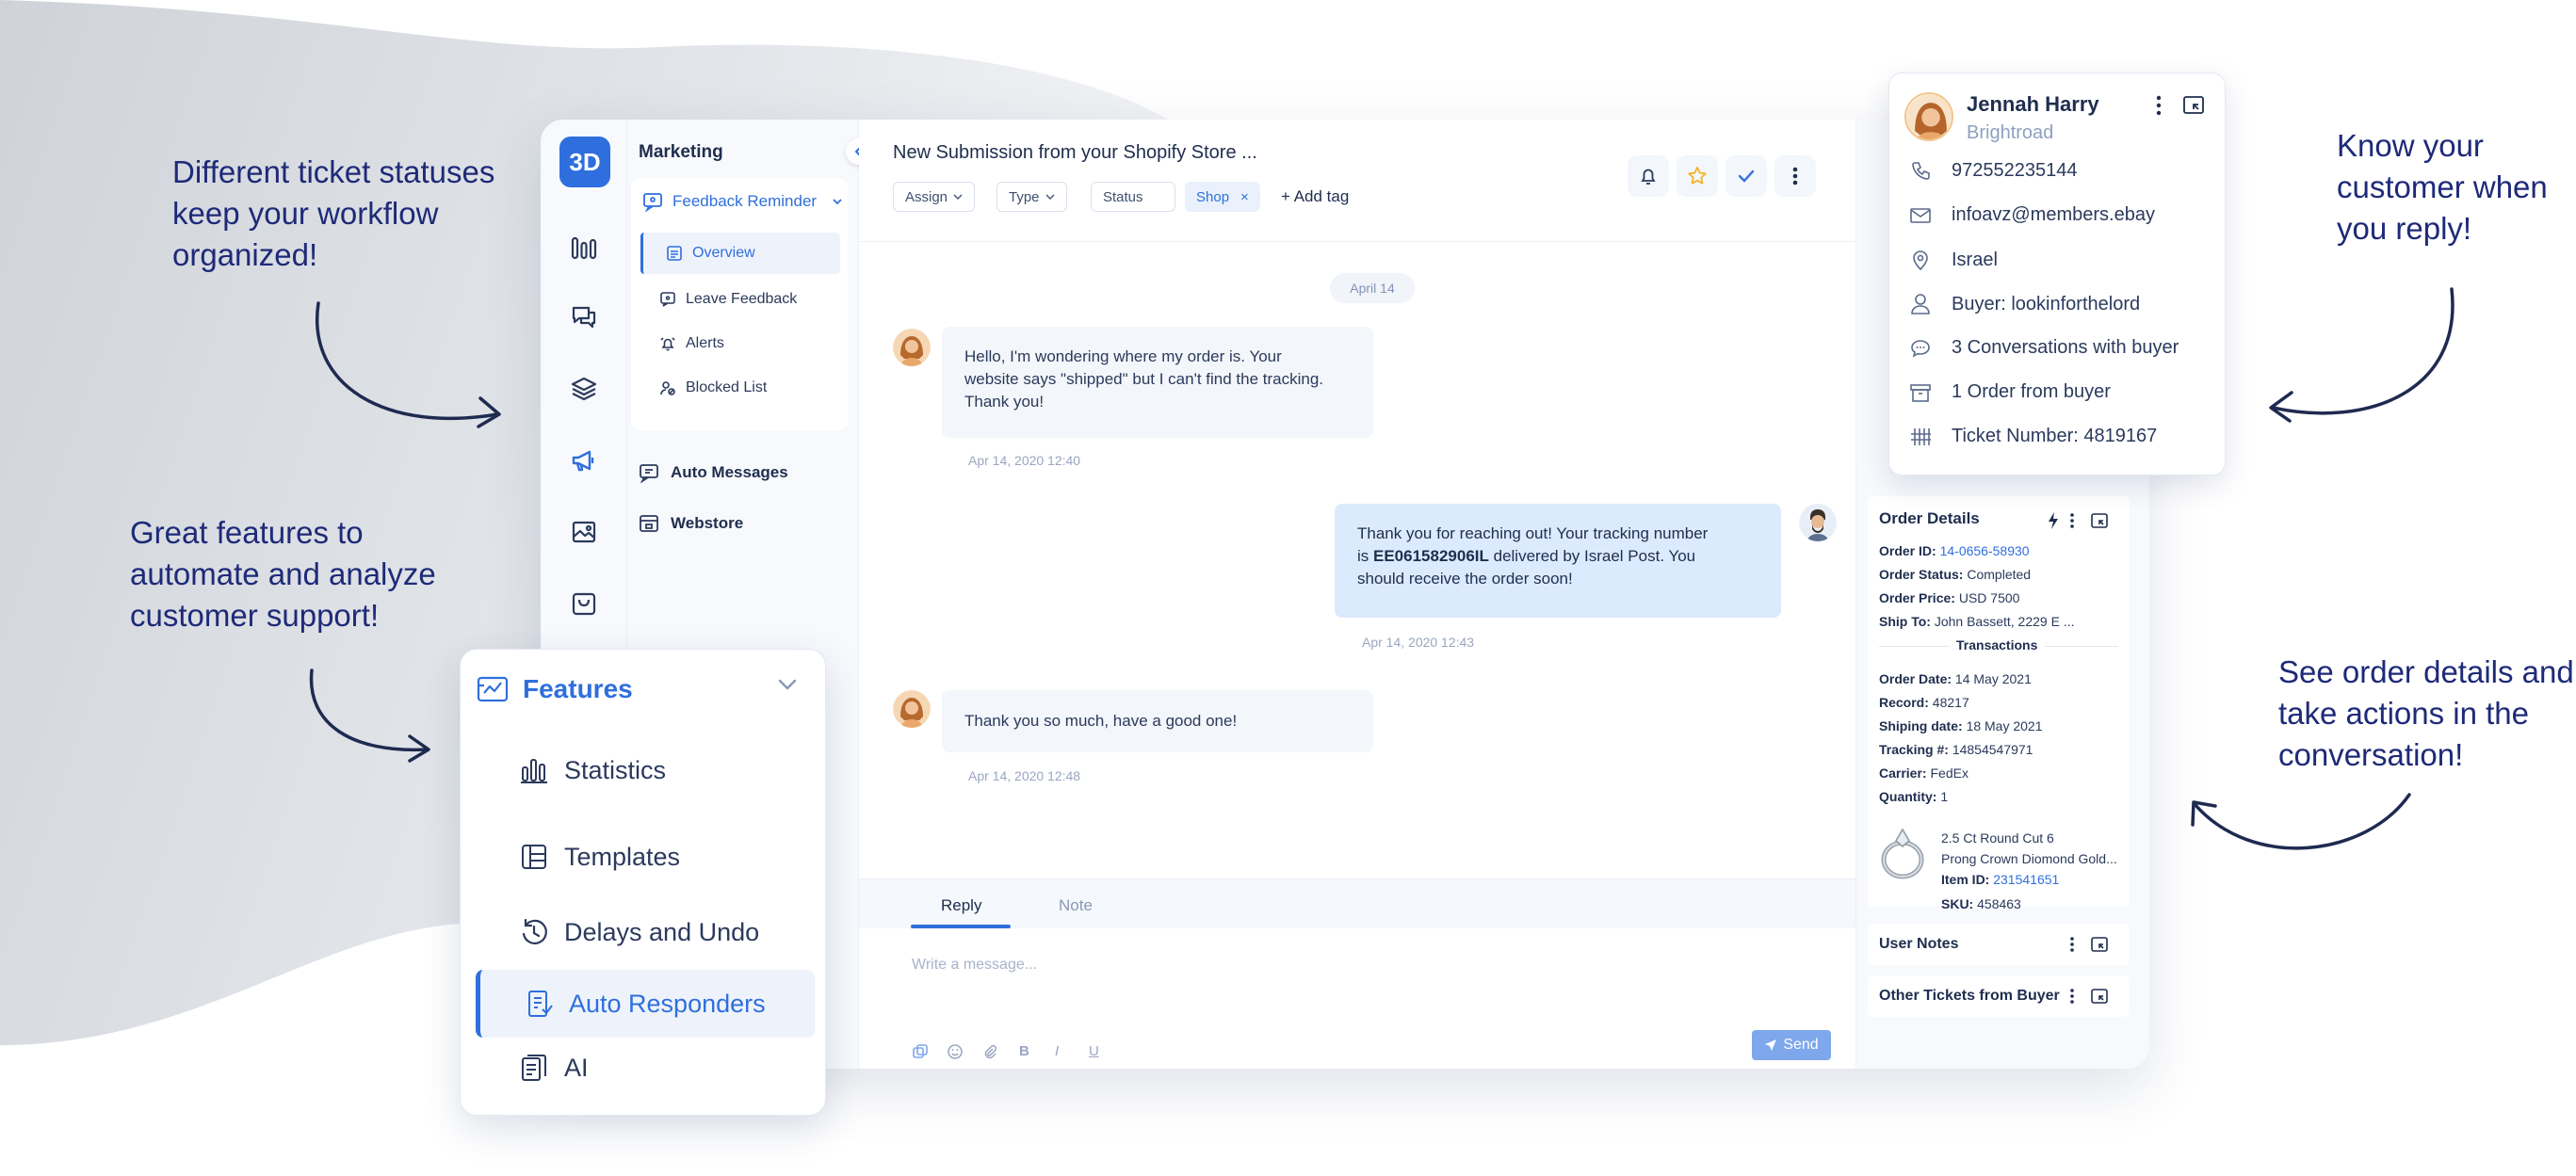  What do you see at coordinates (2015, 171) in the screenshot?
I see `customer-phone: 972552235144` at bounding box center [2015, 171].